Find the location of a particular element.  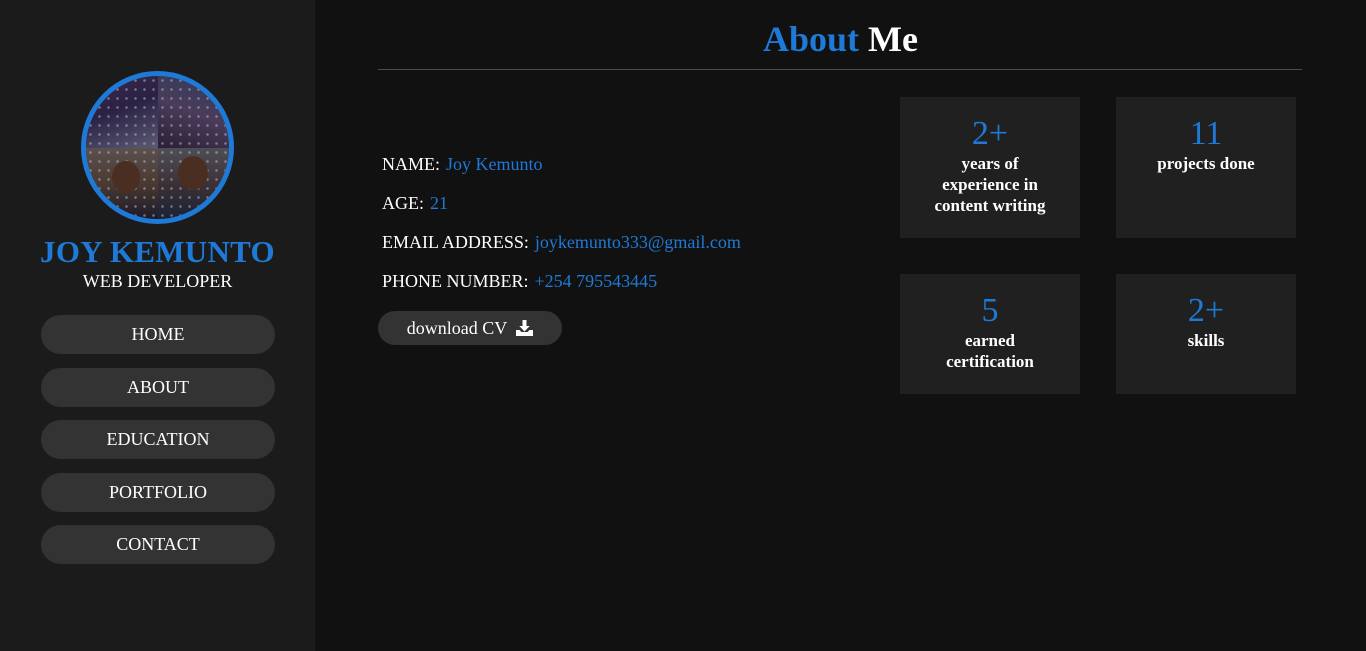

owner-name: JOY KEMUNTO is located at coordinates (157, 251).